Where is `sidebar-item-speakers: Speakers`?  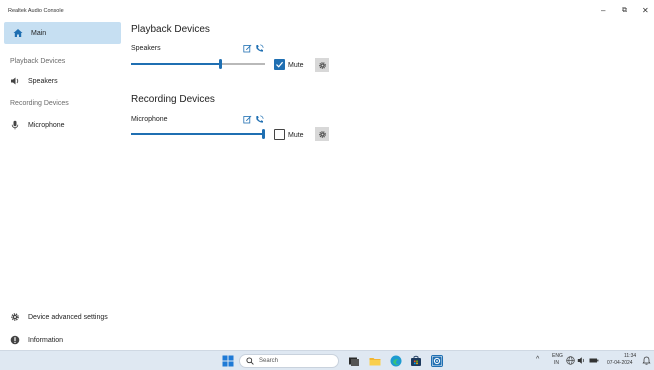
sidebar-item-speakers: Speakers is located at coordinates (34, 81).